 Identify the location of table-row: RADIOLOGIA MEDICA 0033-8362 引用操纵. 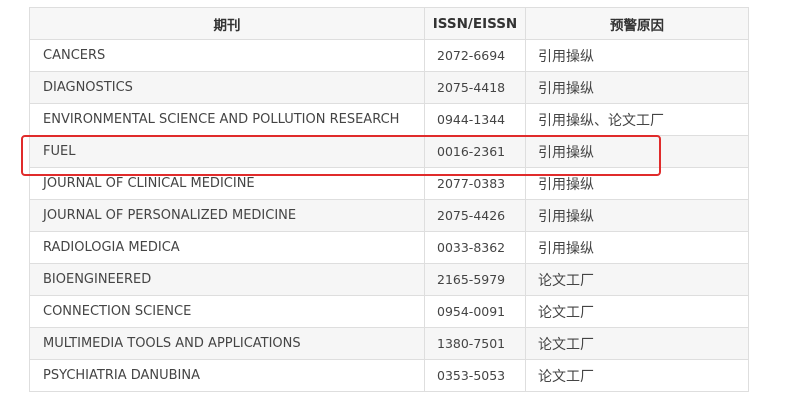
(389, 247).